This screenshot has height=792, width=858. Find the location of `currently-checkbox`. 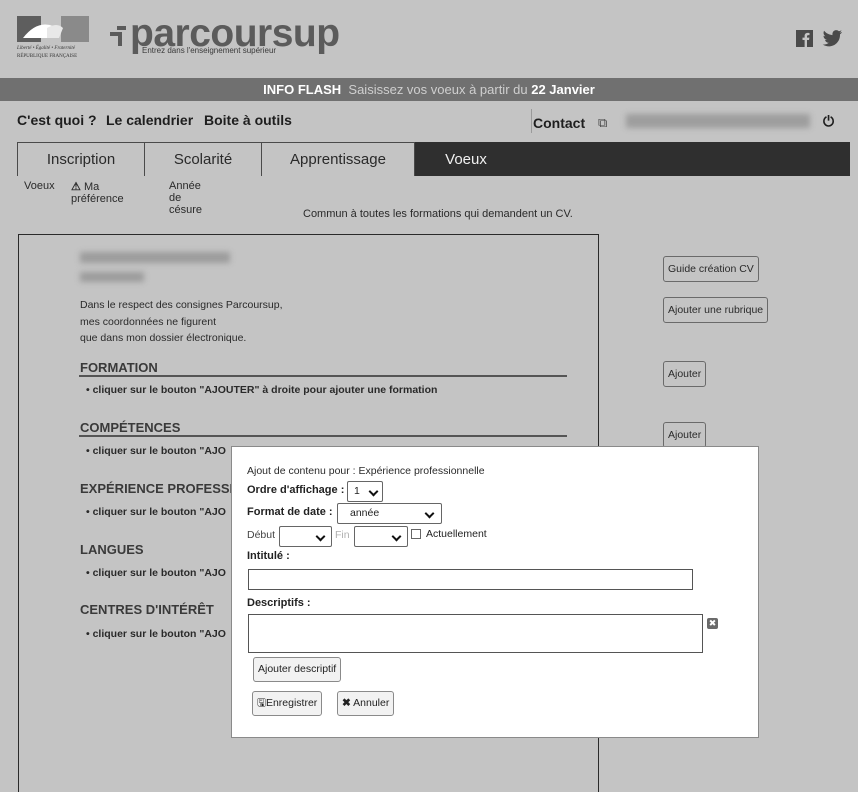

currently-checkbox is located at coordinates (416, 534).